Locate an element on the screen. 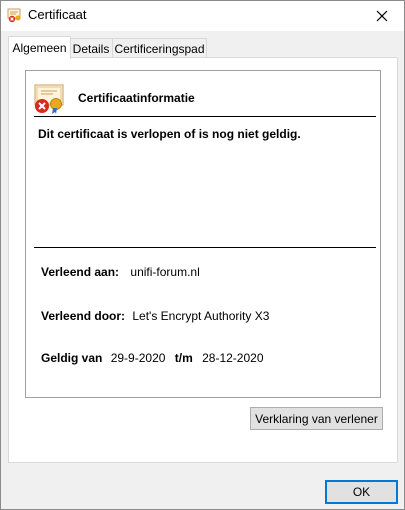 The image size is (405, 510). issued-to-row: Verleend aan: unifi-forum.nl is located at coordinates (120, 272).